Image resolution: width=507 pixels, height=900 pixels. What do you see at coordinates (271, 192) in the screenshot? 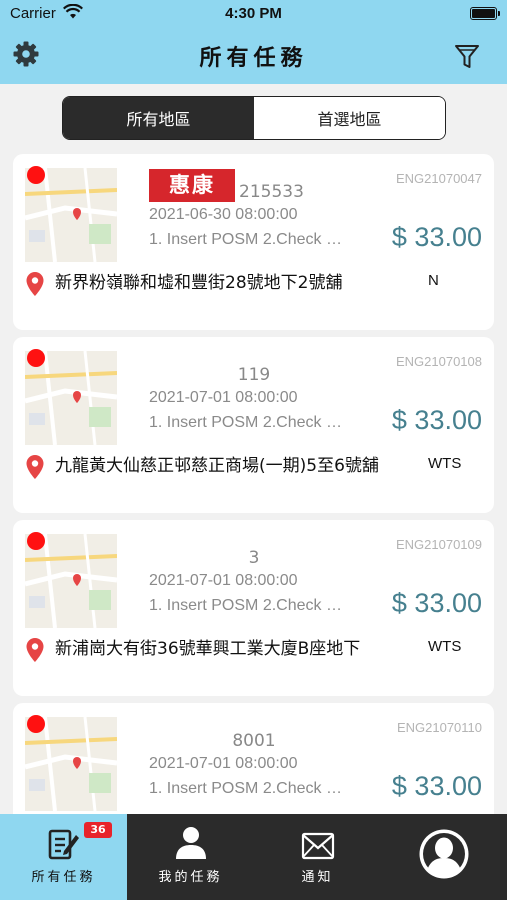
I see `task-number: 215533` at bounding box center [271, 192].